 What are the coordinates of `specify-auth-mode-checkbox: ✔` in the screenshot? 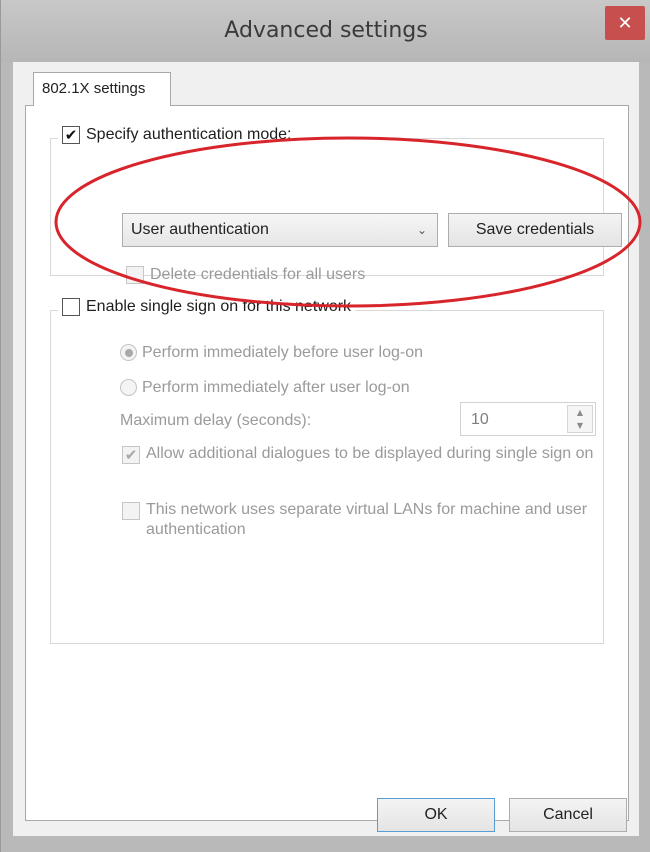 It's located at (71, 135).